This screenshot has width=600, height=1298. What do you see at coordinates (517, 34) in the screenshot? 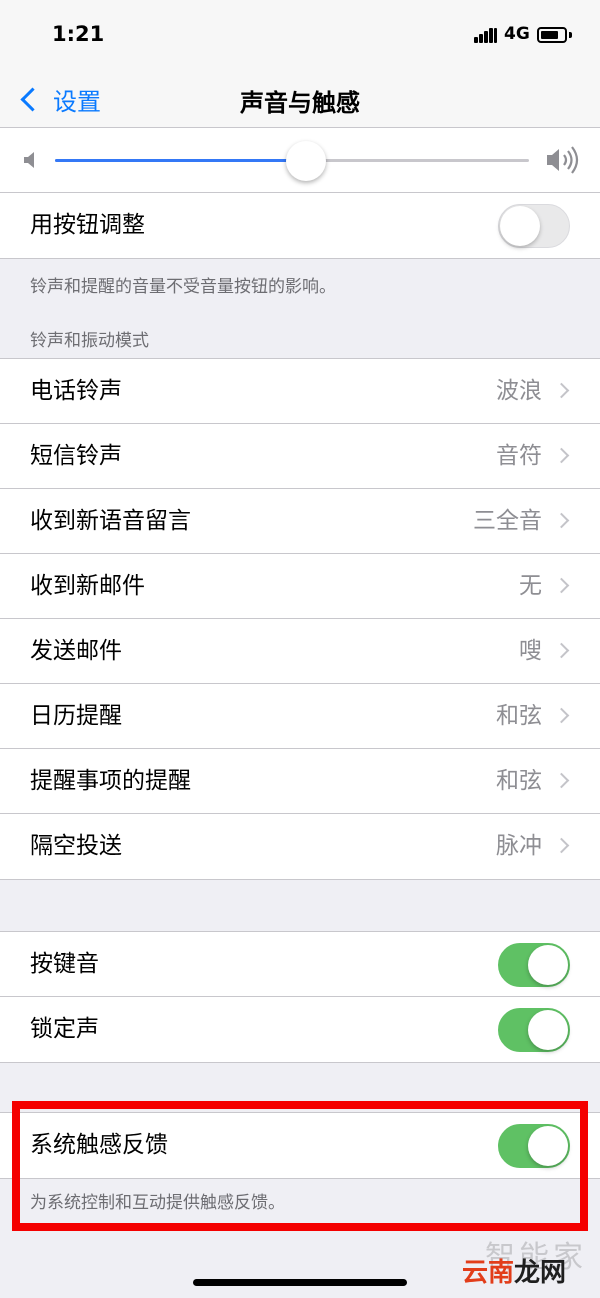
I see `network-label: 4G` at bounding box center [517, 34].